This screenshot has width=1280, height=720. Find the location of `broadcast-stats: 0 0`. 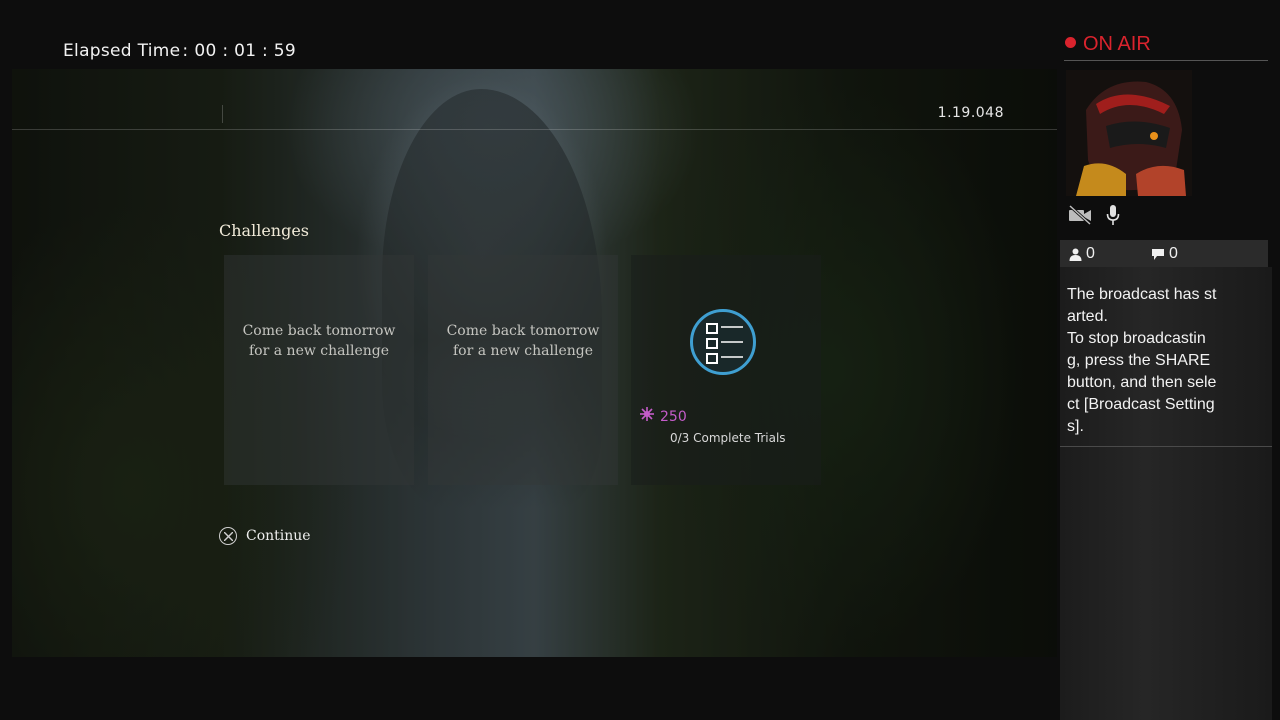

broadcast-stats: 0 0 is located at coordinates (1164, 253).